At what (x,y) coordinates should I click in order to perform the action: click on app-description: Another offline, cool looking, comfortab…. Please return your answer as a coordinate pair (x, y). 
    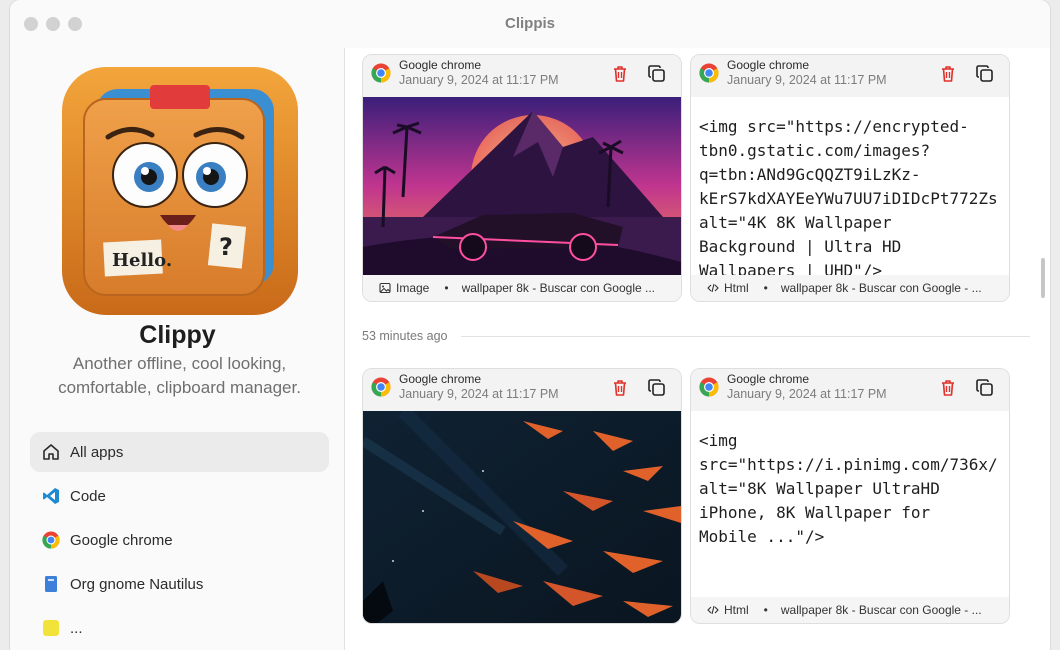
    Looking at the image, I should click on (179, 375).